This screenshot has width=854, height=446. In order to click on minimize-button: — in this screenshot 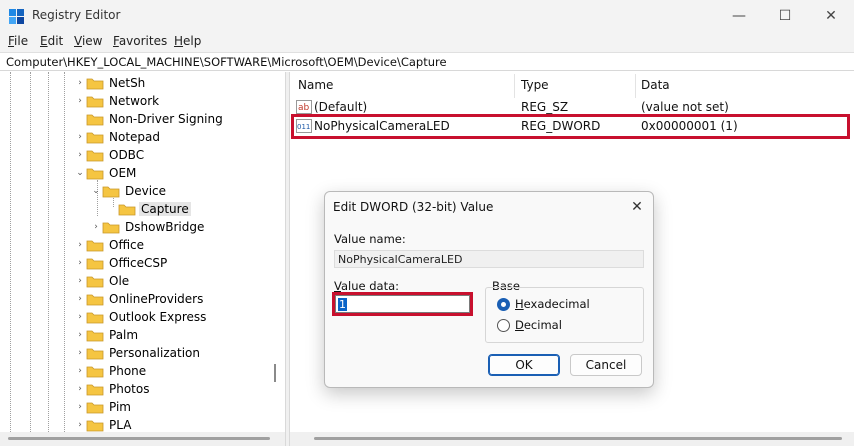, I will do `click(739, 16)`.